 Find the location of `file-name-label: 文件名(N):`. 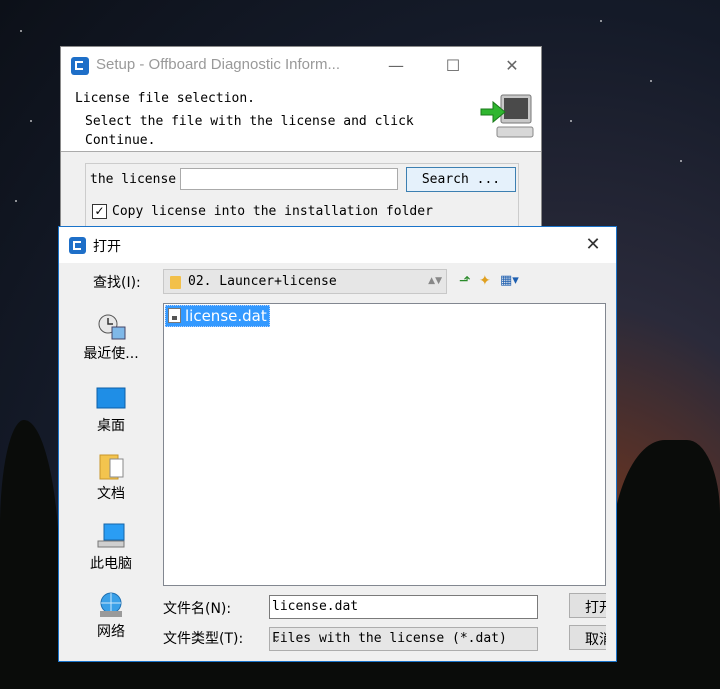

file-name-label: 文件名(N): is located at coordinates (197, 609).